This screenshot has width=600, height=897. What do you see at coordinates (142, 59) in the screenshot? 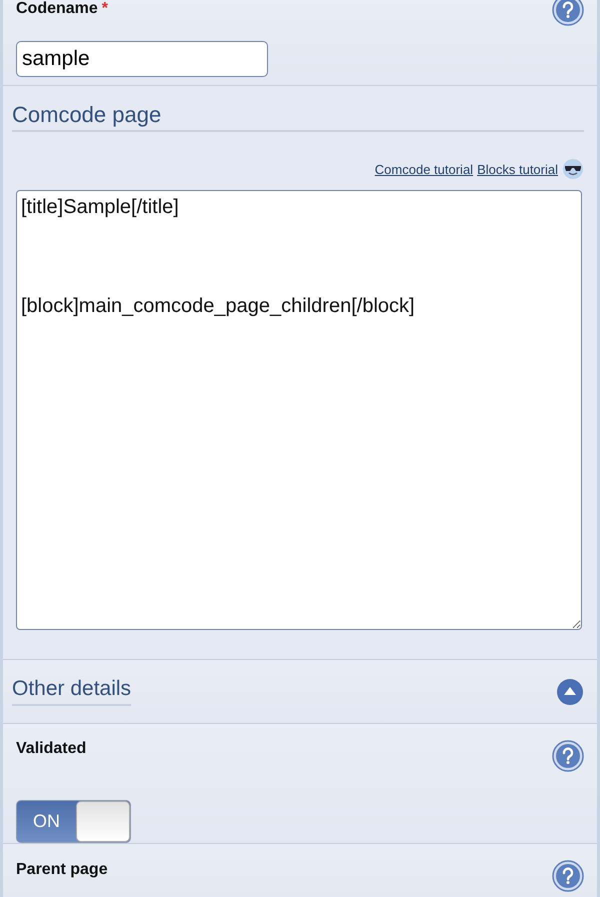
I see `codename-input: sample` at bounding box center [142, 59].